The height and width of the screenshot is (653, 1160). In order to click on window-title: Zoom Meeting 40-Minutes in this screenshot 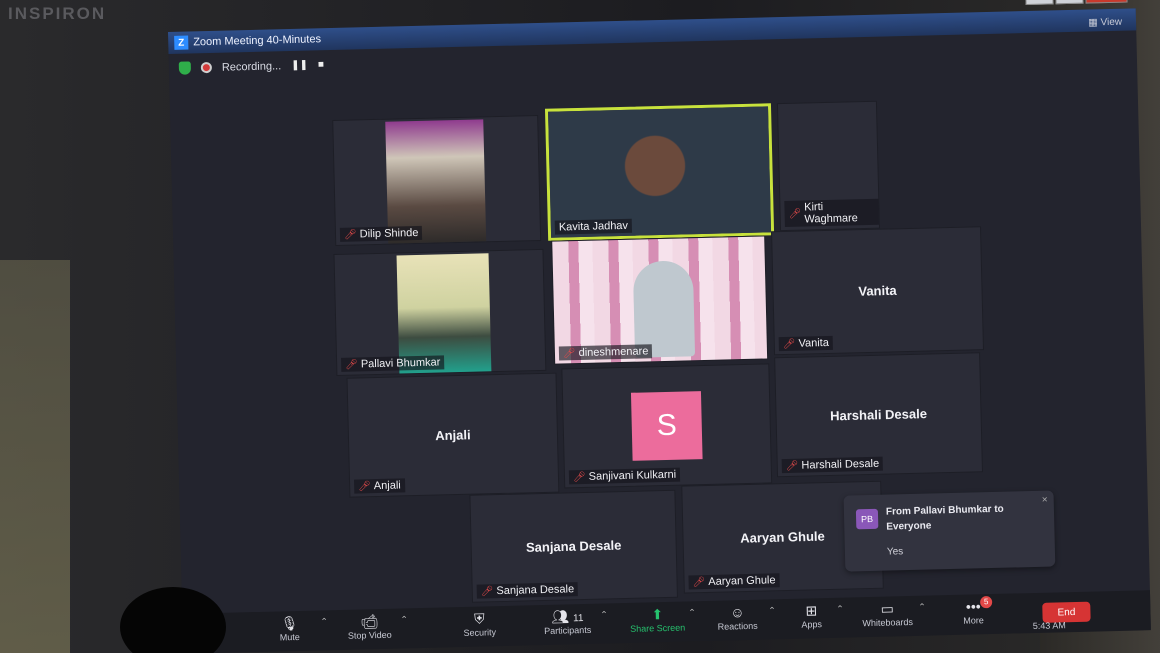, I will do `click(257, 41)`.